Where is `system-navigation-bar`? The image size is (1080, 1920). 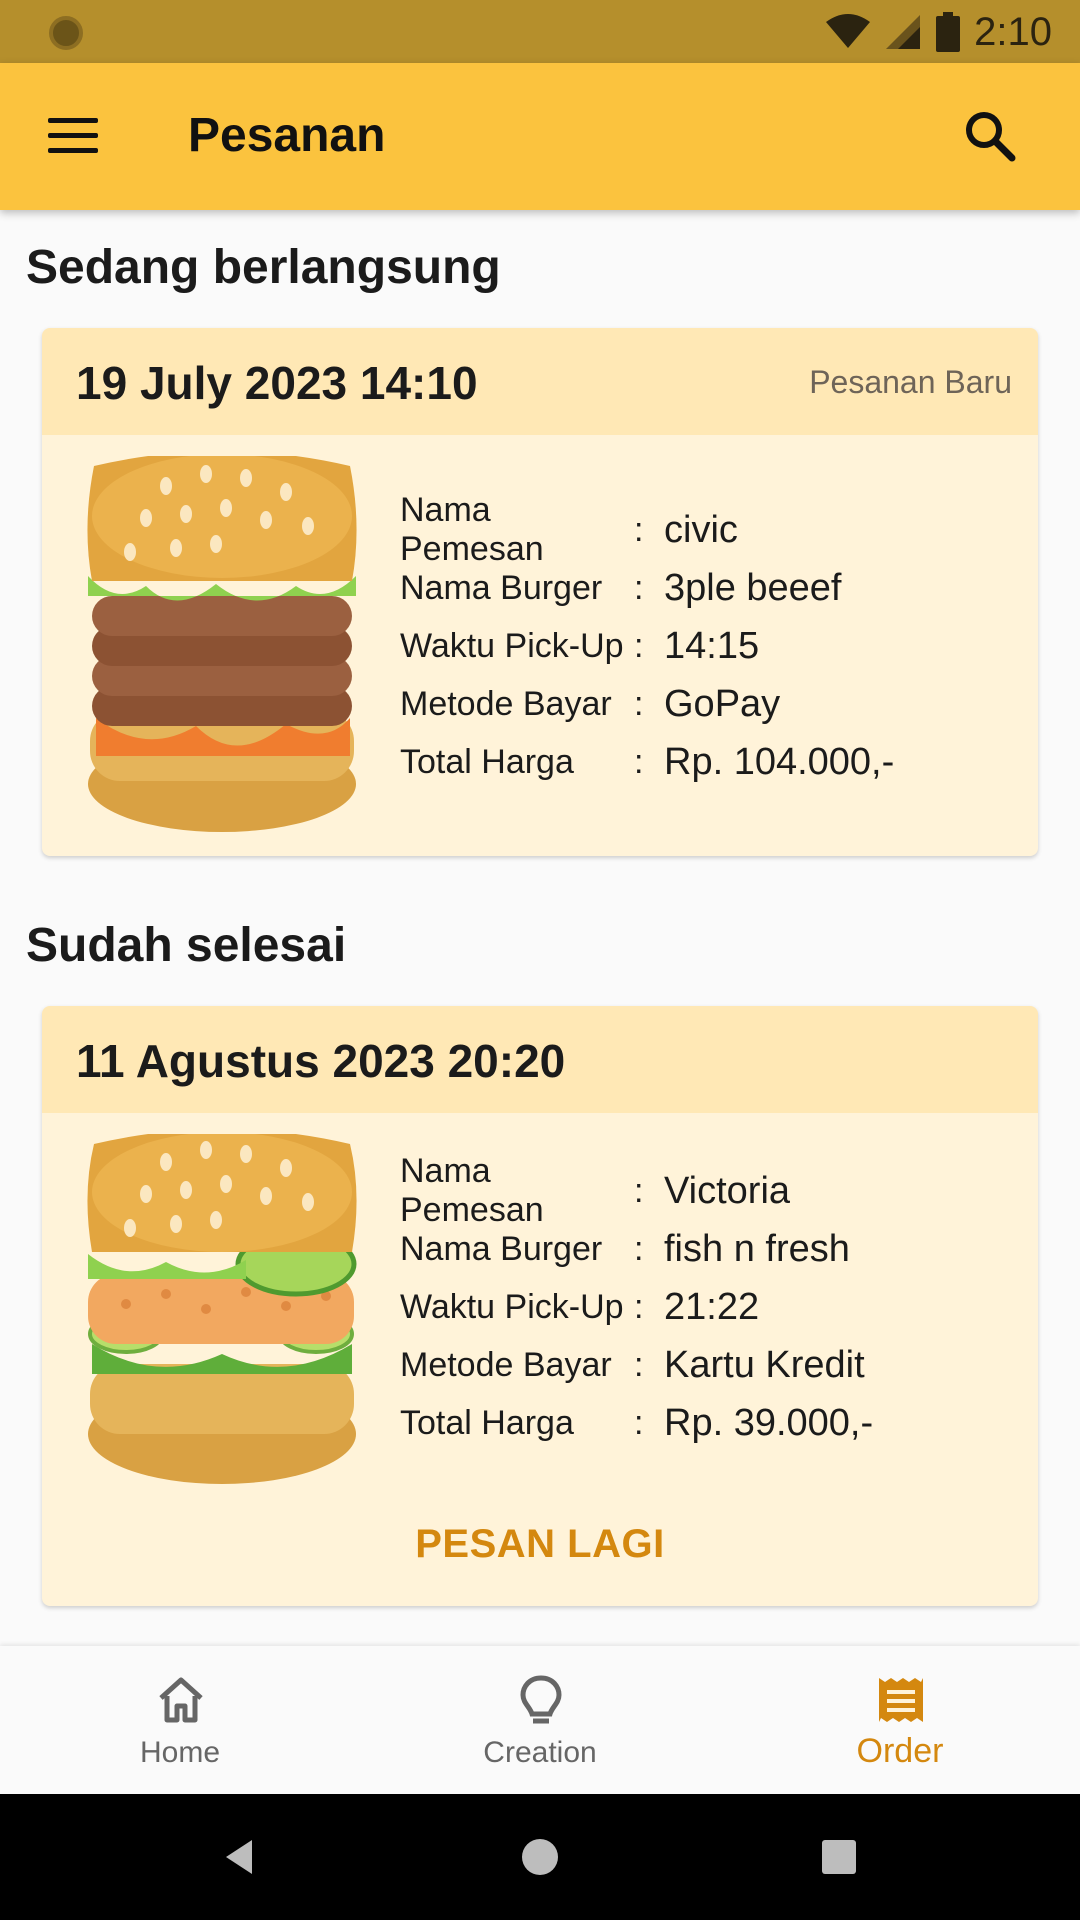
system-navigation-bar is located at coordinates (540, 1857).